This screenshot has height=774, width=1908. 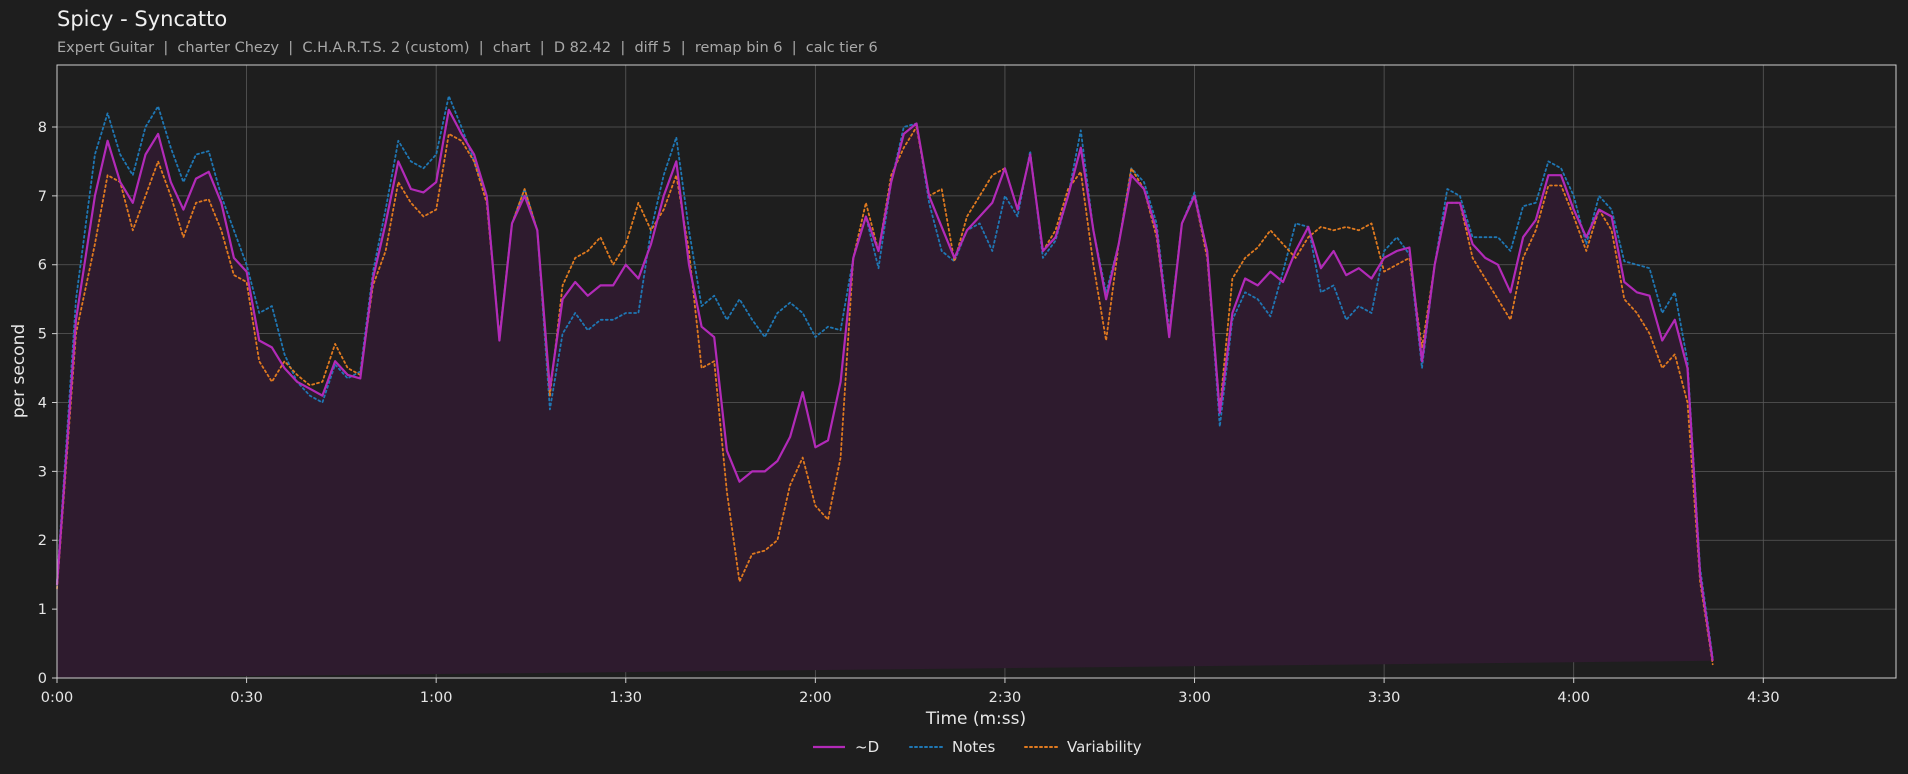 I want to click on x-tick-label: 0:00, so click(x=57, y=698).